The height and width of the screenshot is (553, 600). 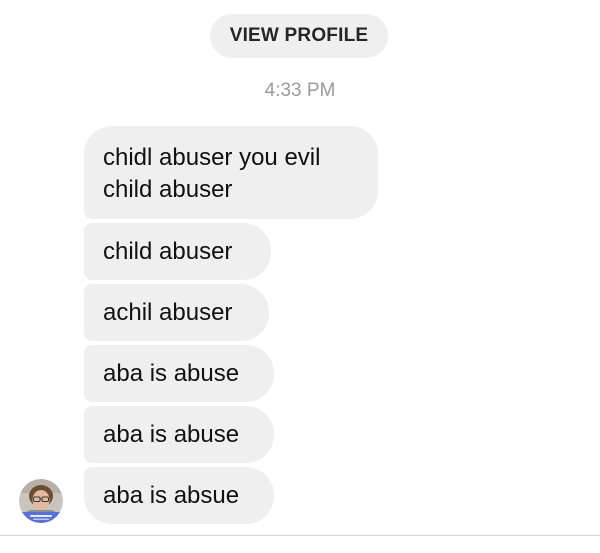 I want to click on sender-avatar, so click(x=41, y=501).